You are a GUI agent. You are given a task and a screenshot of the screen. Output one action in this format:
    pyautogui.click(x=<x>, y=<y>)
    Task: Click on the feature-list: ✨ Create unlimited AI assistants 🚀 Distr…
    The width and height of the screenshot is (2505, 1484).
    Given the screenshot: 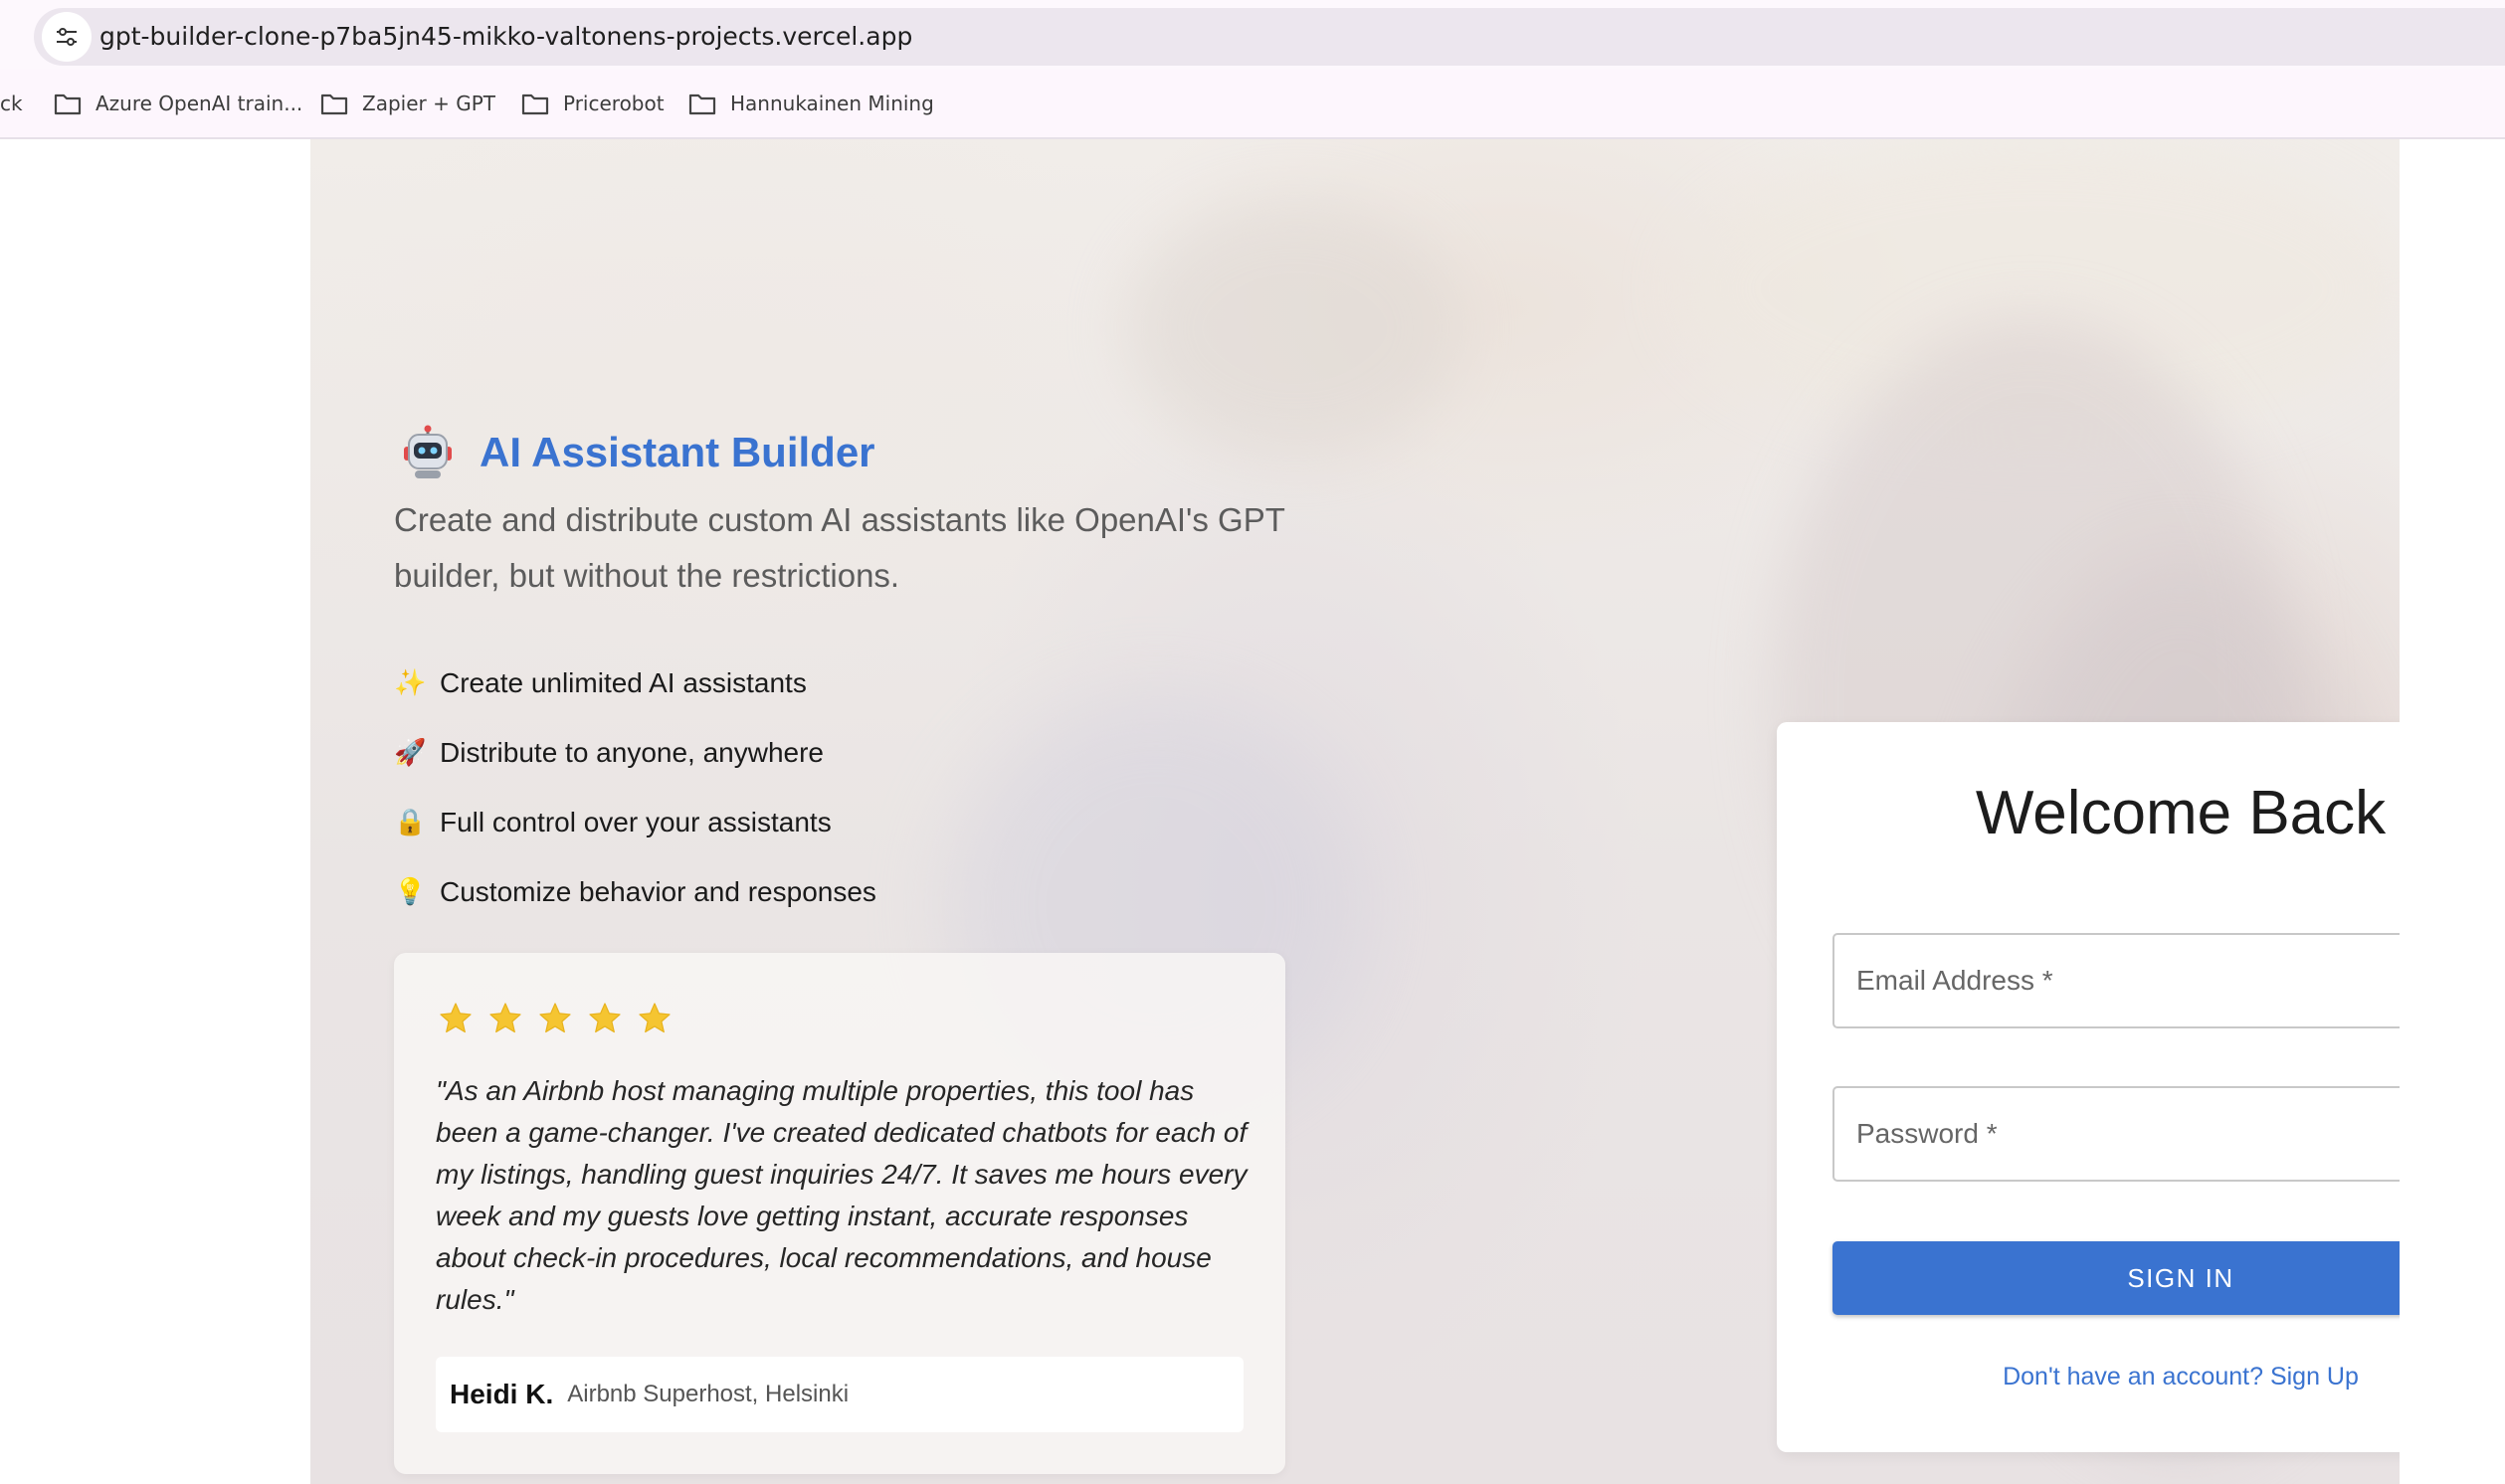 What is the action you would take?
    pyautogui.click(x=635, y=788)
    